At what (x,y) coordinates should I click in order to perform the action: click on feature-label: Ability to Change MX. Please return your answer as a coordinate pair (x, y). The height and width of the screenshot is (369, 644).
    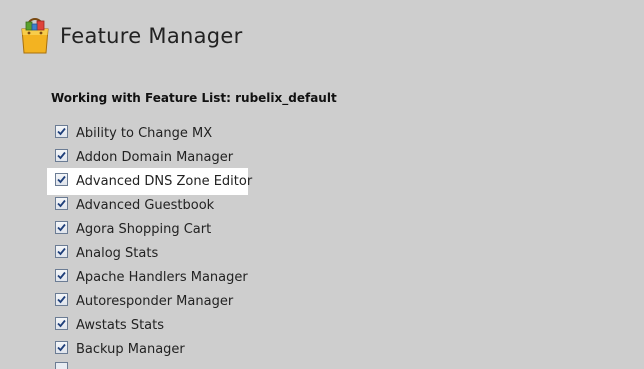
    Looking at the image, I should click on (144, 133).